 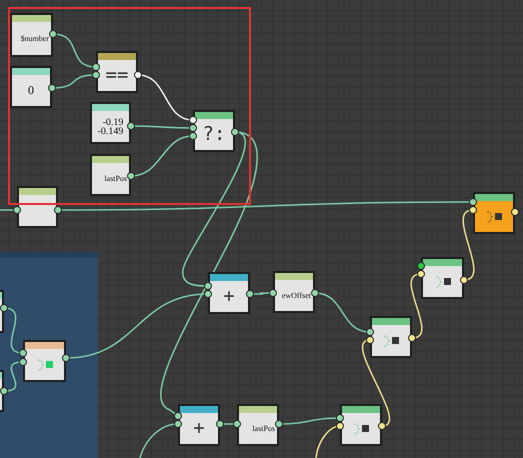 What do you see at coordinates (31, 90) in the screenshot?
I see `node-label: 0` at bounding box center [31, 90].